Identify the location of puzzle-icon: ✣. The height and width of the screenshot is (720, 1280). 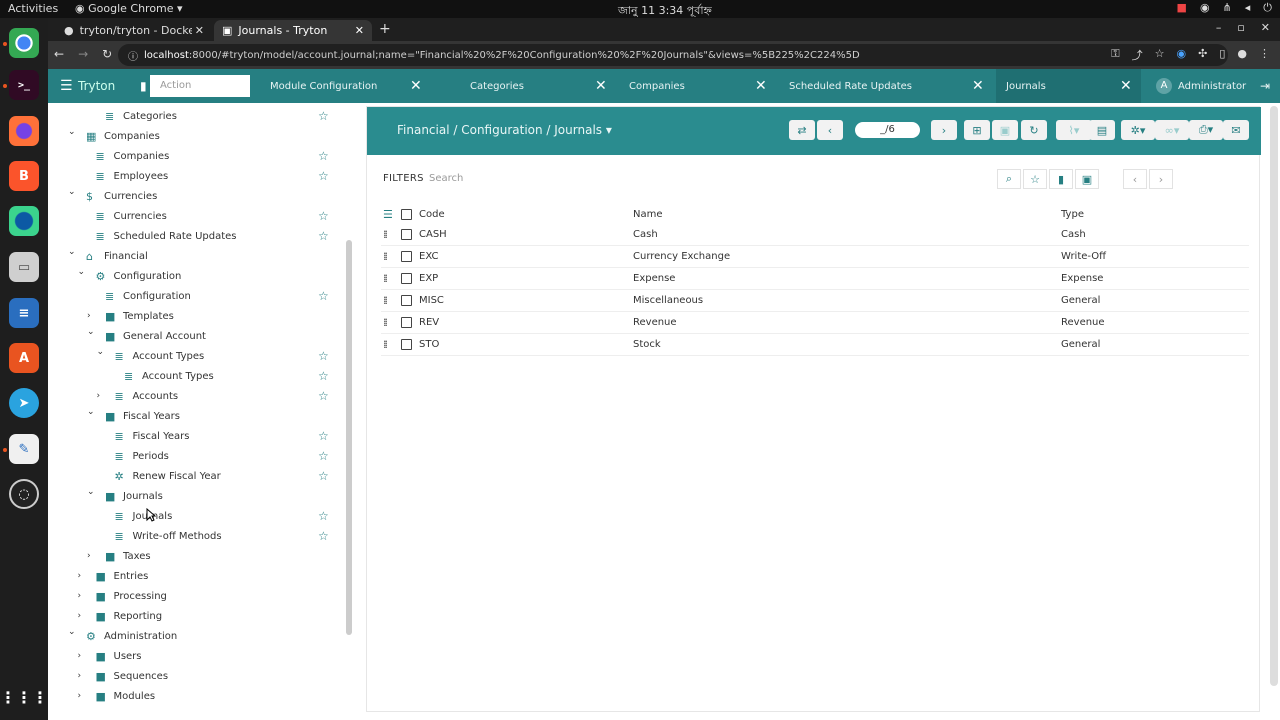
(1202, 55).